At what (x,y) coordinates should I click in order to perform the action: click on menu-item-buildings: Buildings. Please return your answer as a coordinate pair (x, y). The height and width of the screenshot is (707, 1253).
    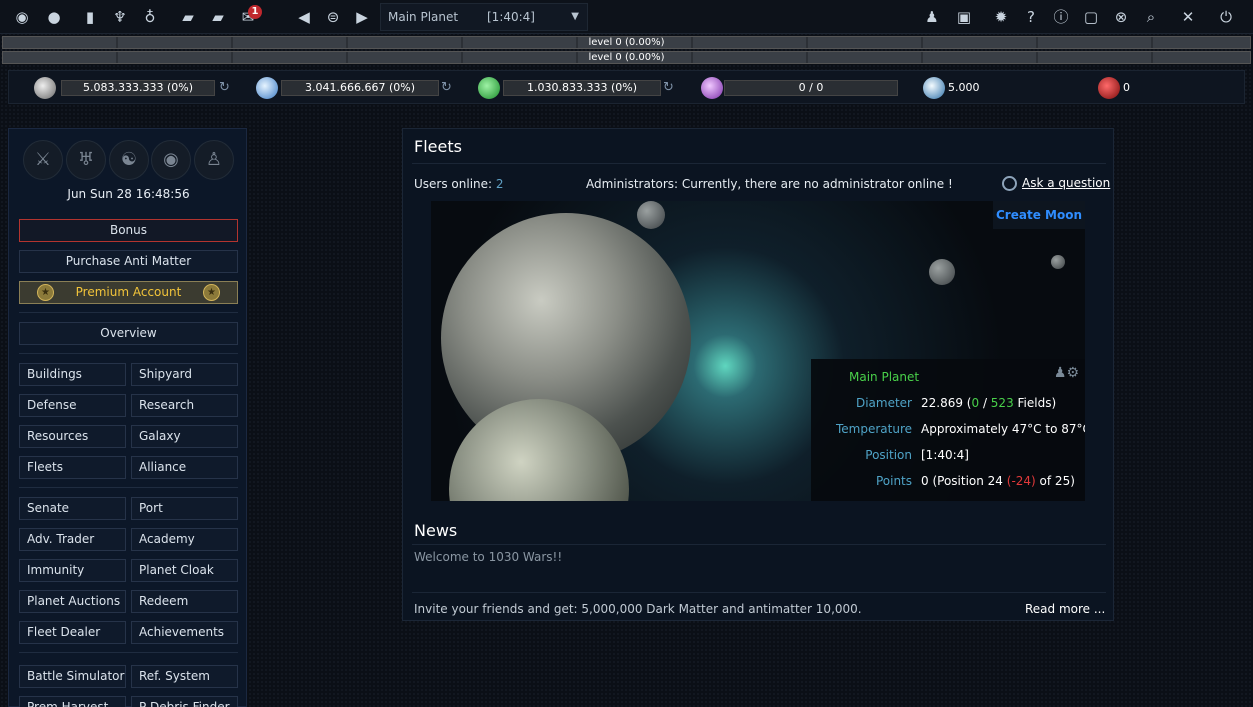
    Looking at the image, I should click on (72, 374).